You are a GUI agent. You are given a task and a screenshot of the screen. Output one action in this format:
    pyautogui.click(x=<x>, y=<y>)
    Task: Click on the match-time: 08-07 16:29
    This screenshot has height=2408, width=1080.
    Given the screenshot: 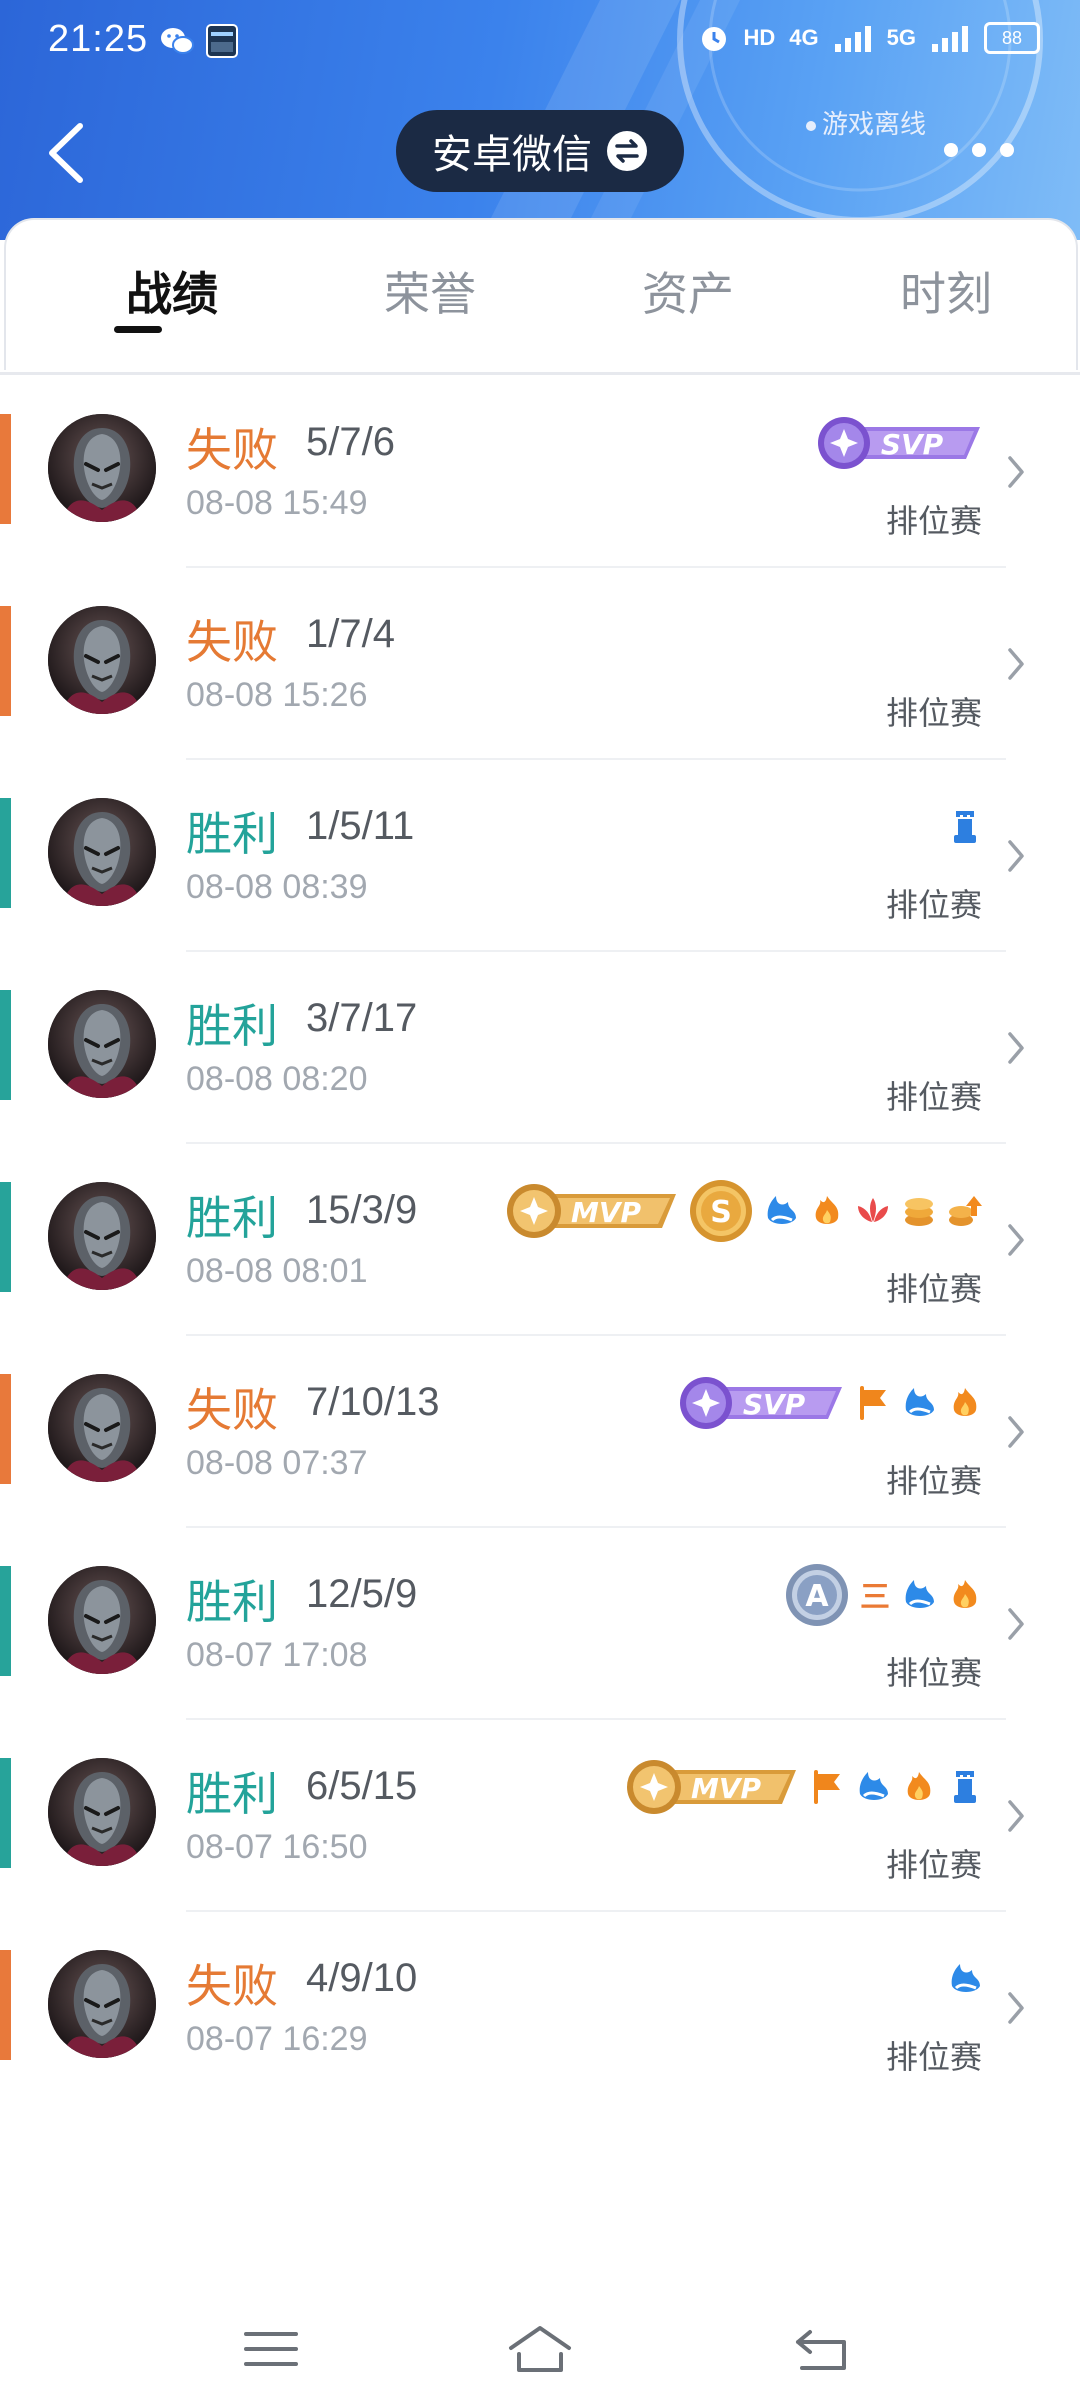 What is the action you would take?
    pyautogui.click(x=277, y=2039)
    